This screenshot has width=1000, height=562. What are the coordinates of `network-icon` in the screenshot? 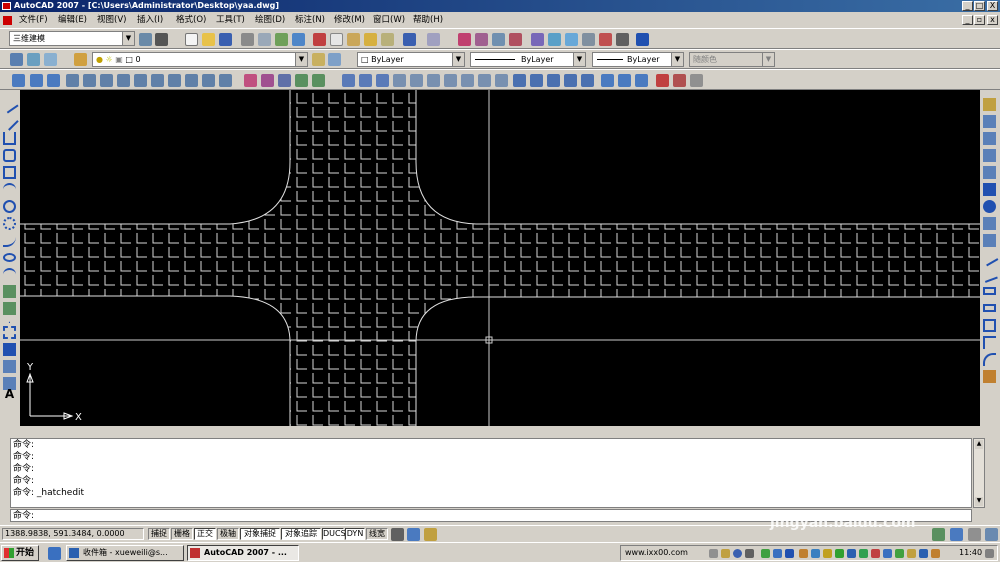 It's located at (777, 553).